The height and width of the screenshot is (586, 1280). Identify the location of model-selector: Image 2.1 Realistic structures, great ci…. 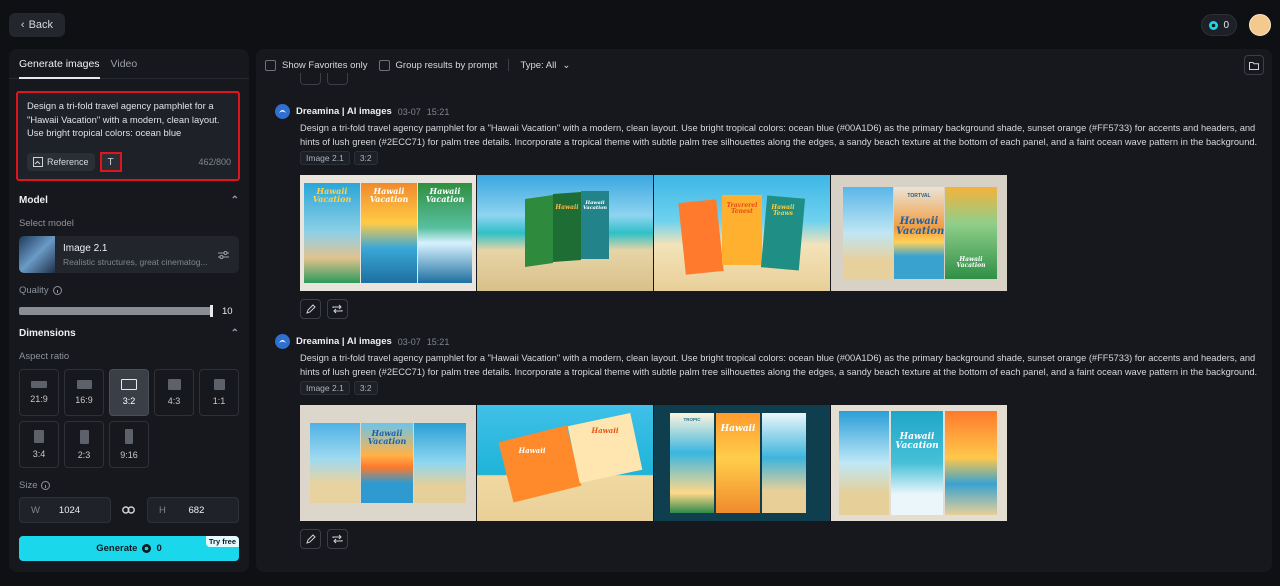
(129, 254).